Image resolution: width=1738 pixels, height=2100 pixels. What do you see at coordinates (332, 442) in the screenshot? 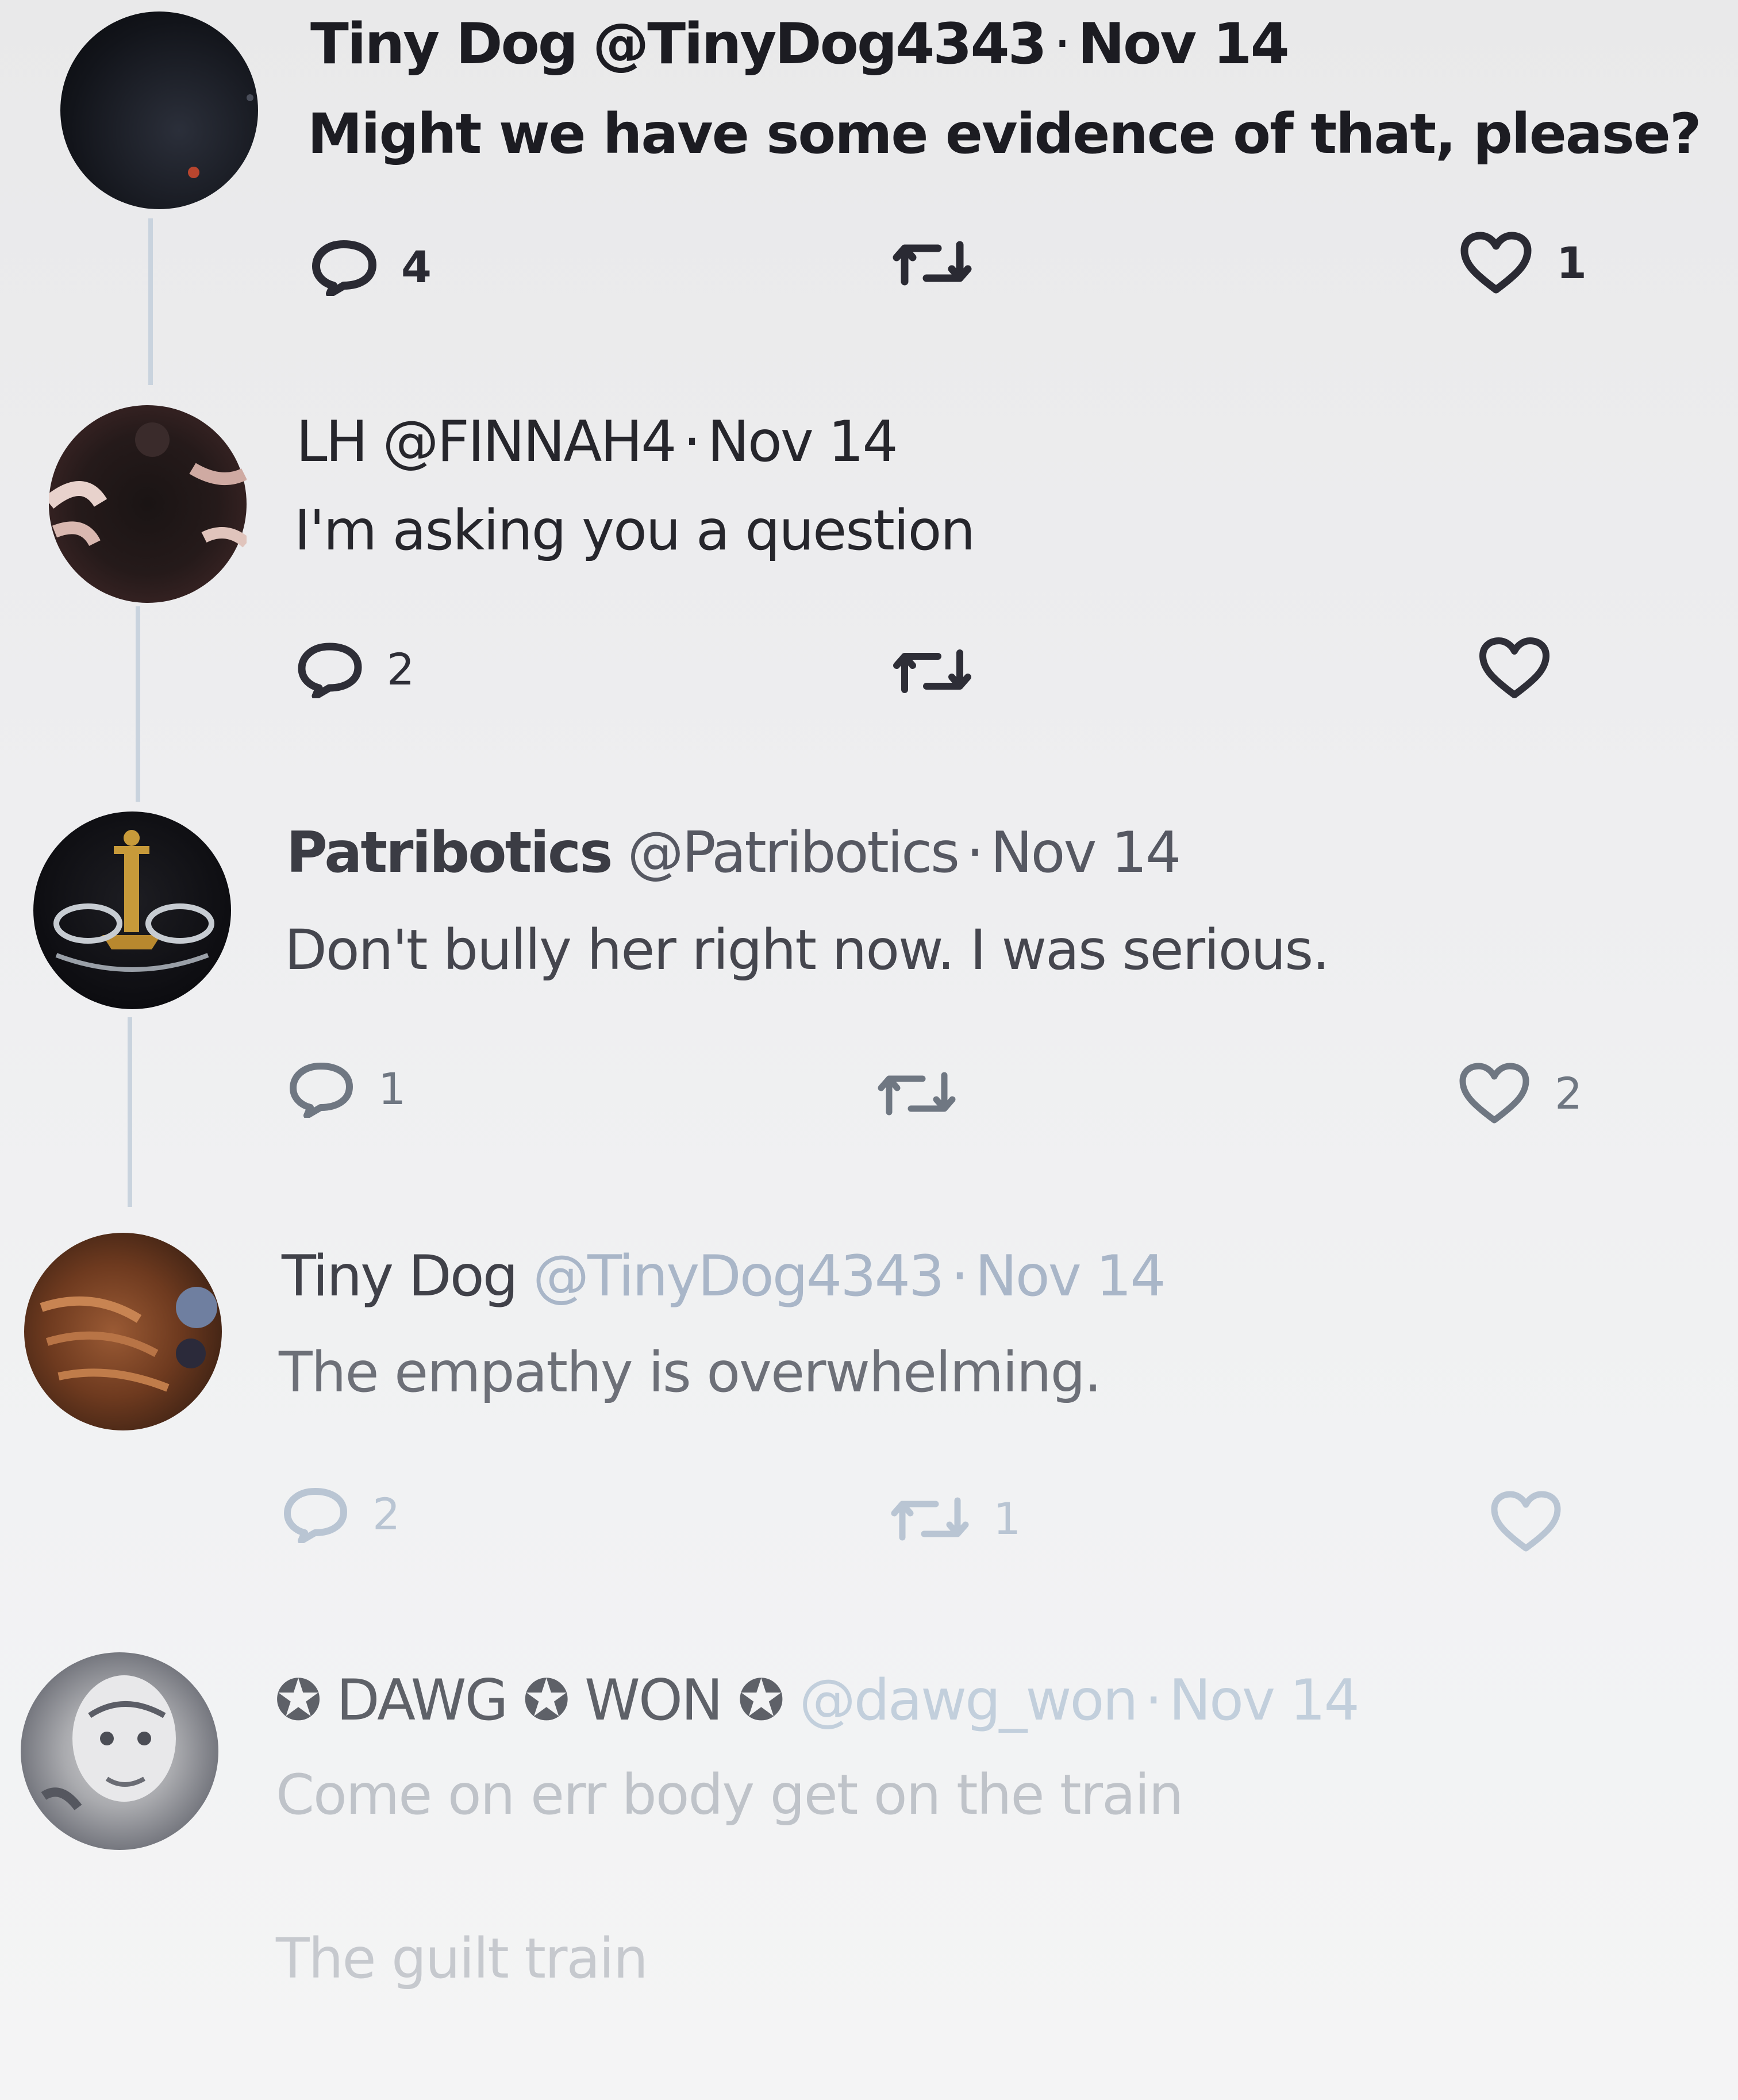
I see `display-name: LH` at bounding box center [332, 442].